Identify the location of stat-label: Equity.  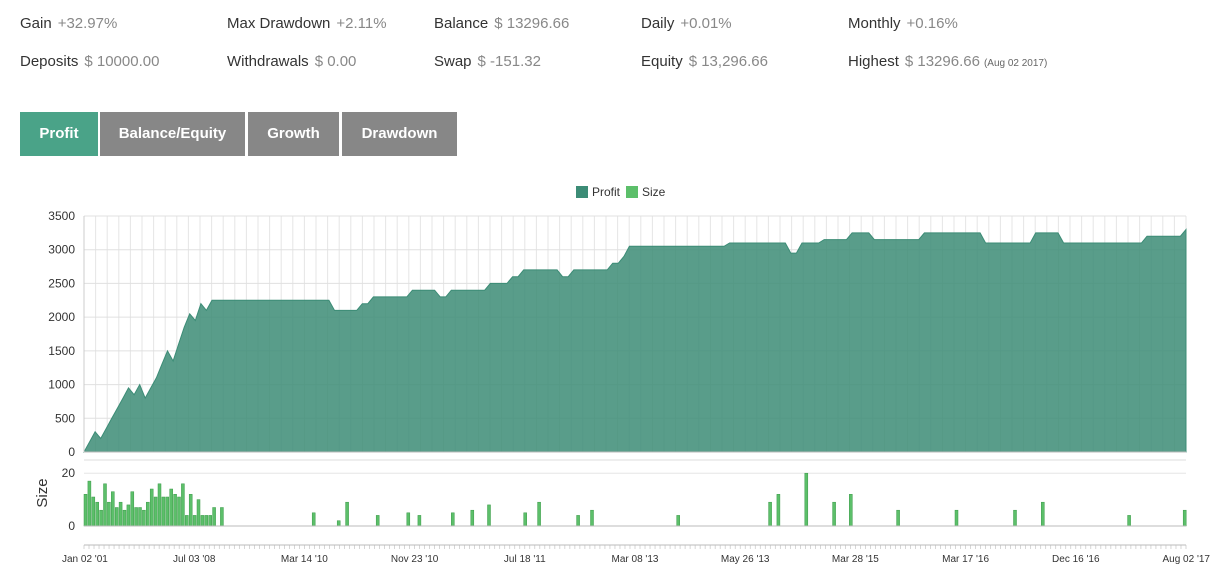
(662, 61).